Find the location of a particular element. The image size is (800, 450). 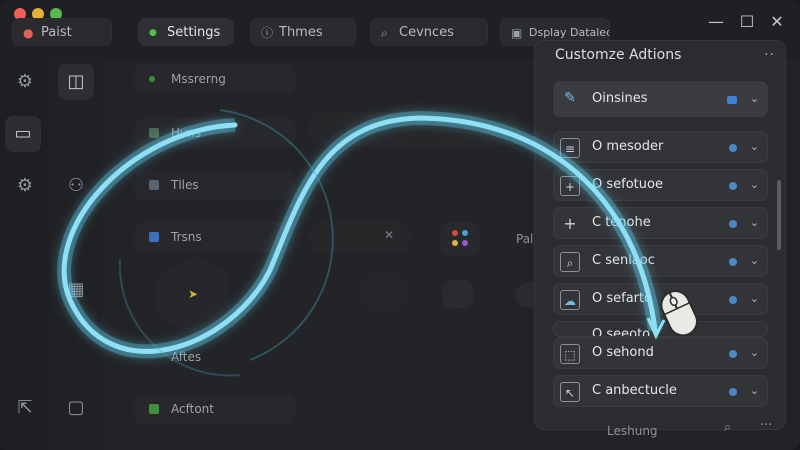

close-small-icon: ✕ is located at coordinates (389, 235).